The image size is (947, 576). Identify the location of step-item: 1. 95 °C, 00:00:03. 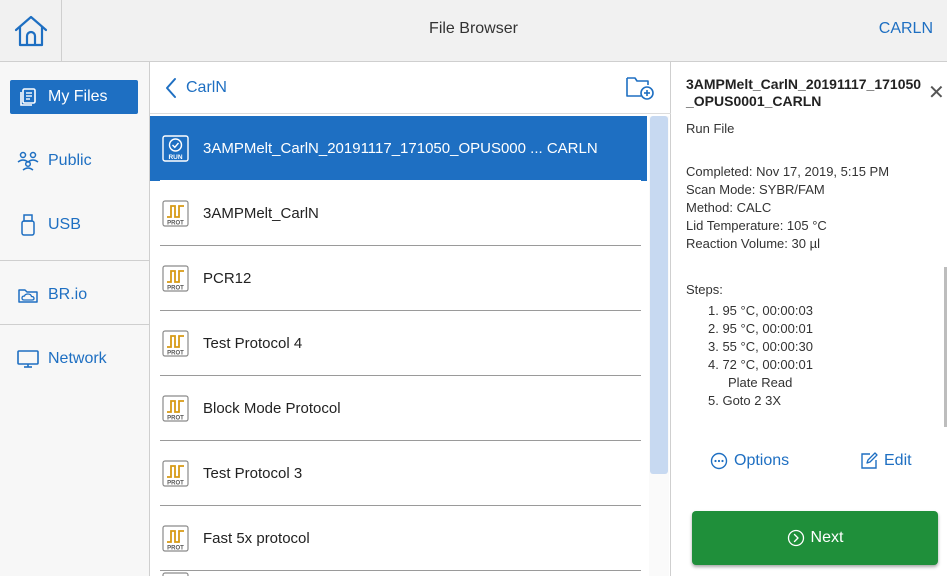
(760, 310).